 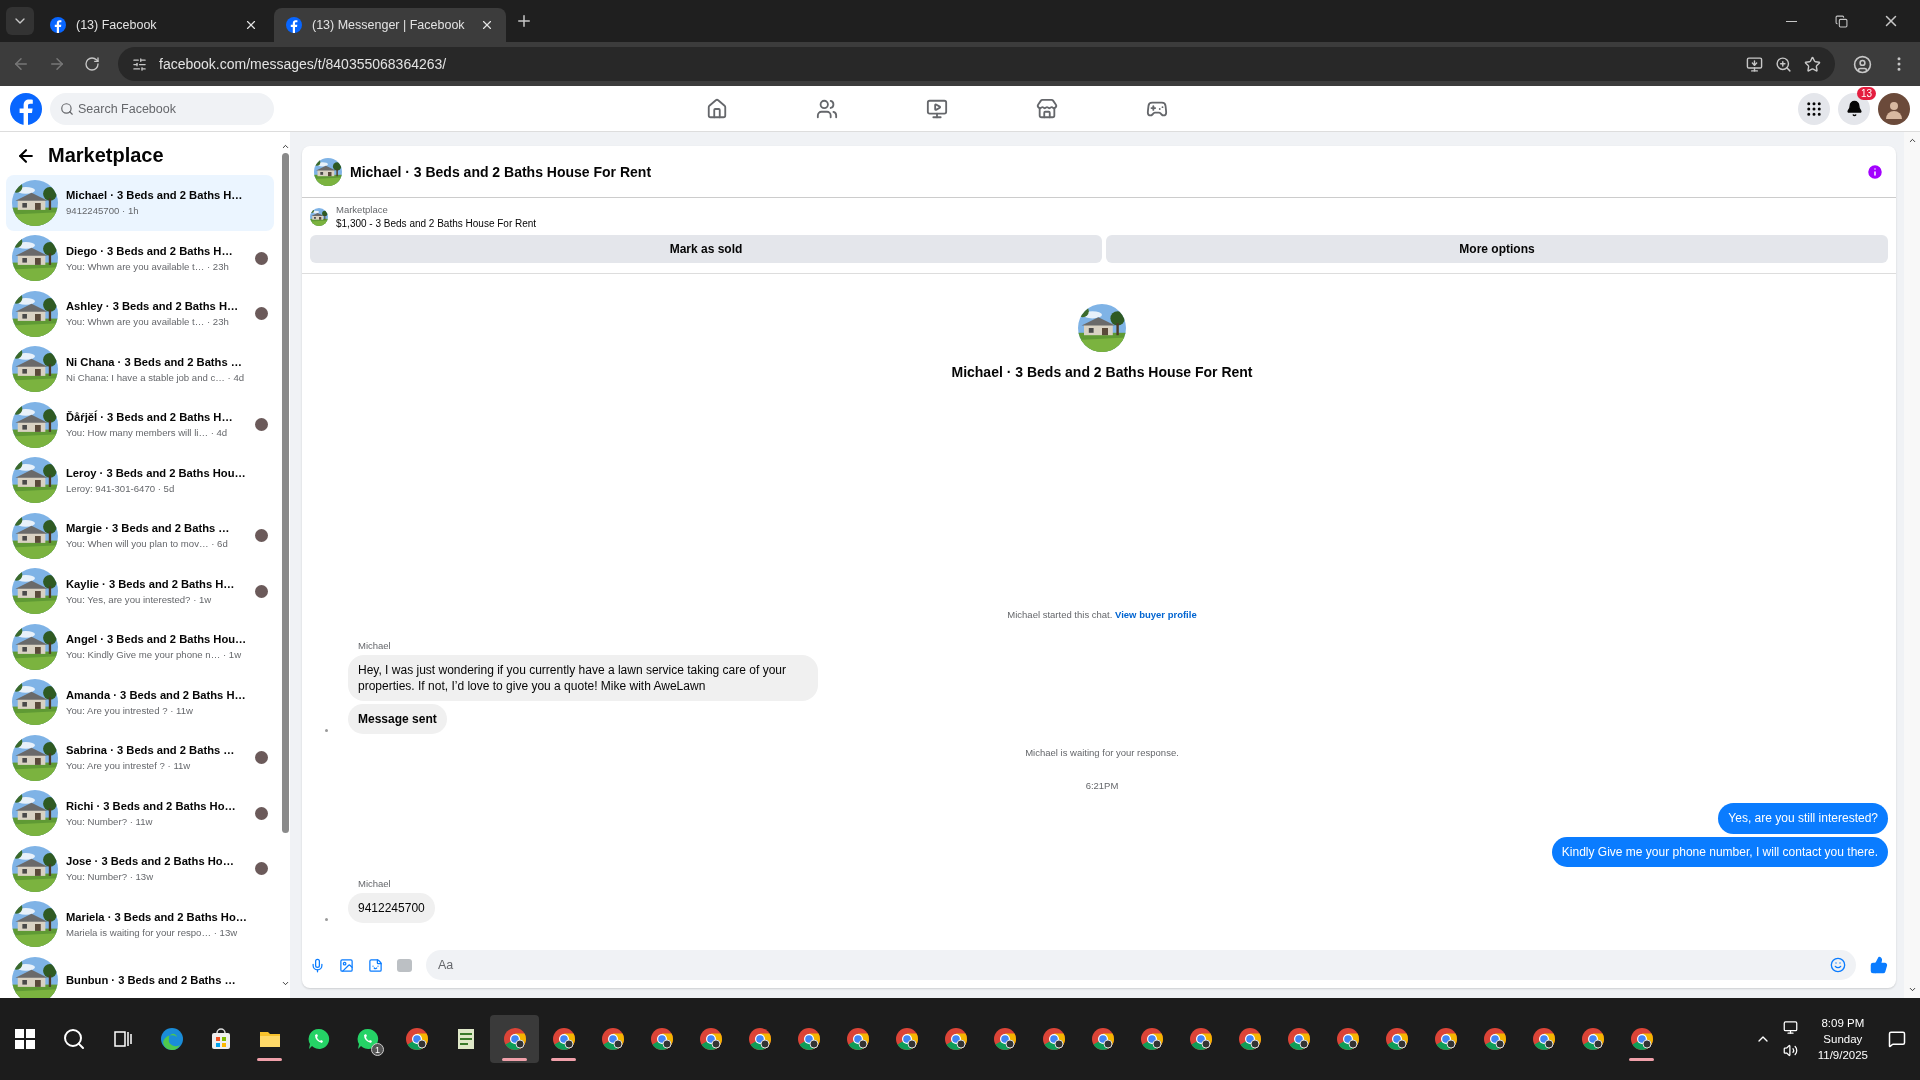 I want to click on conversation-item: Angel · 3 Beds and 2 Baths Hou… You: Kindly Give me your phone n… · 1w, so click(x=140, y=647).